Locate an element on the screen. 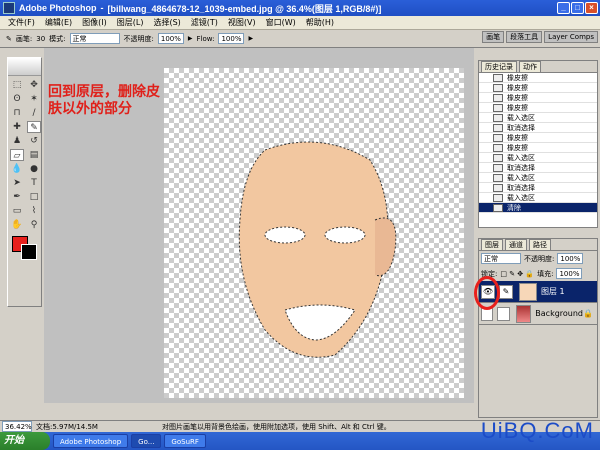 Image resolution: width=600 pixels, height=450 pixels. zoom-field: 36.42% is located at coordinates (17, 426).